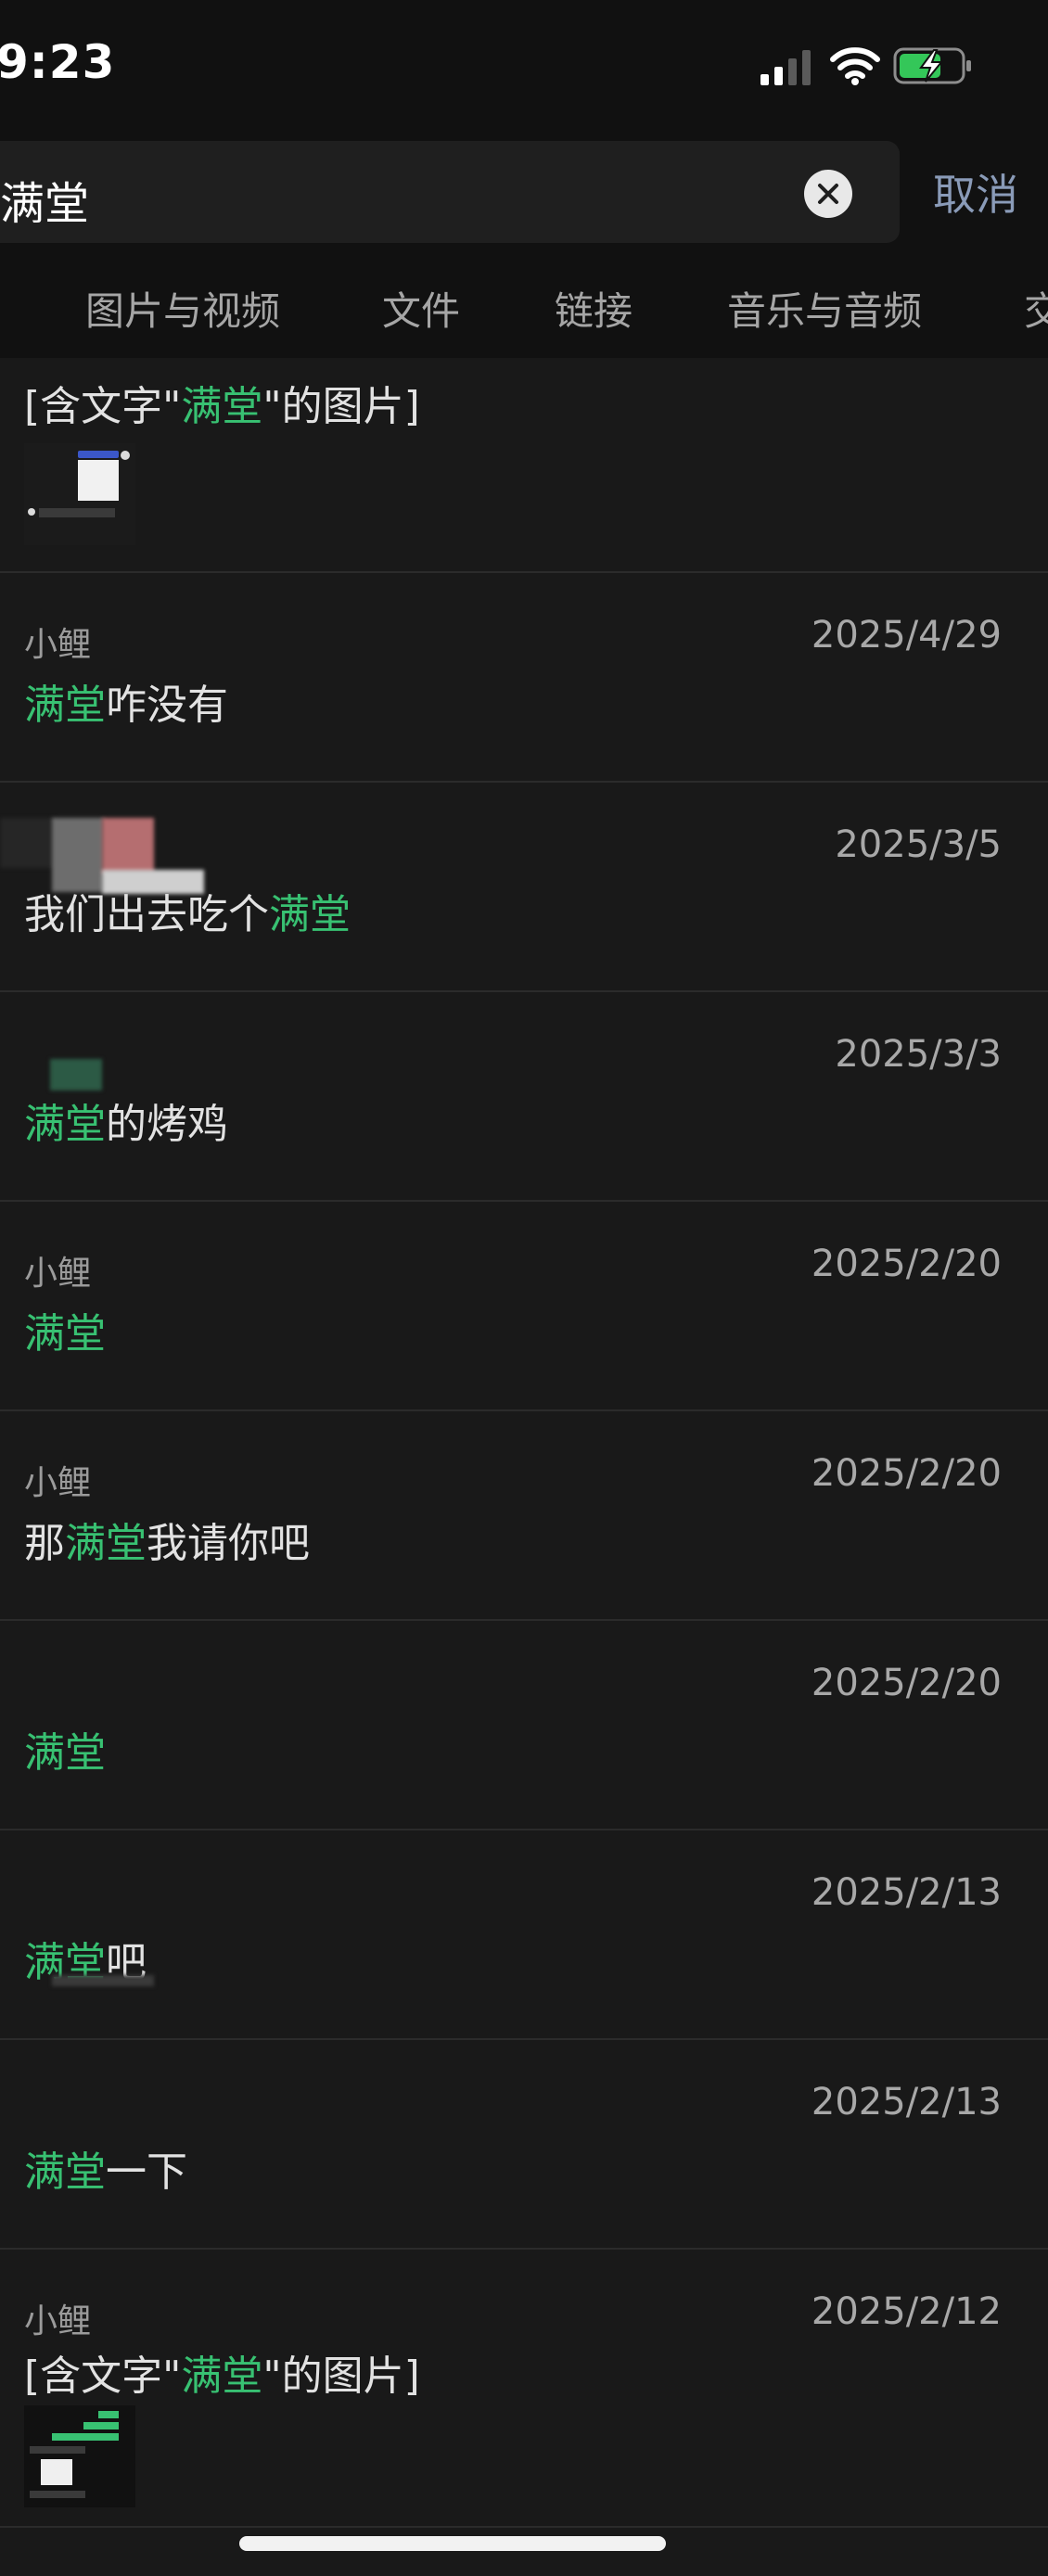 The height and width of the screenshot is (2576, 1048). Describe the element at coordinates (524, 303) in the screenshot. I see `filter-tabs: 图片与视频 文件 链接 音乐与音频 交` at that location.